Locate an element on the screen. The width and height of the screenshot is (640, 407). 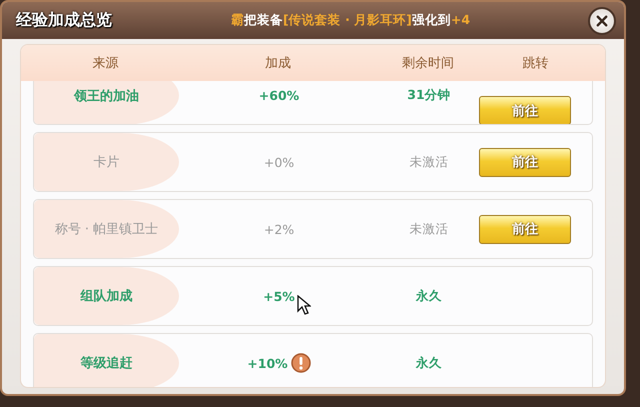
source-cell-text: 等级追赶 is located at coordinates (106, 363).